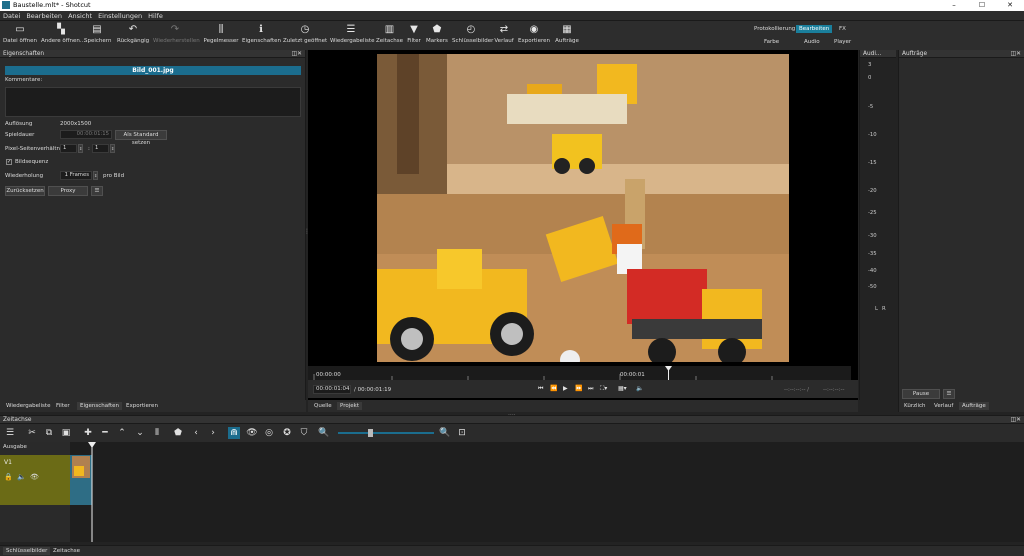  What do you see at coordinates (9, 162) in the screenshot?
I see `image-sequence-checkbox: ✓` at bounding box center [9, 162].